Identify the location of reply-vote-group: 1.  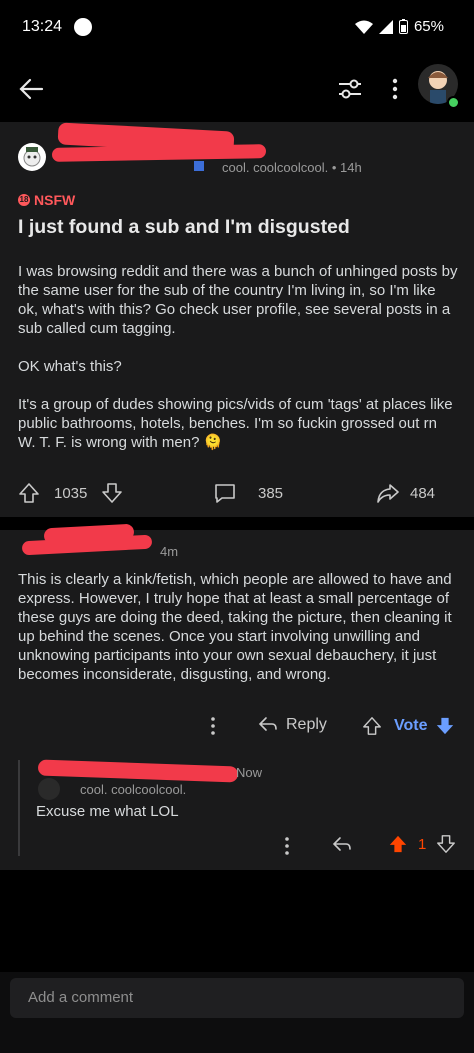
(422, 844).